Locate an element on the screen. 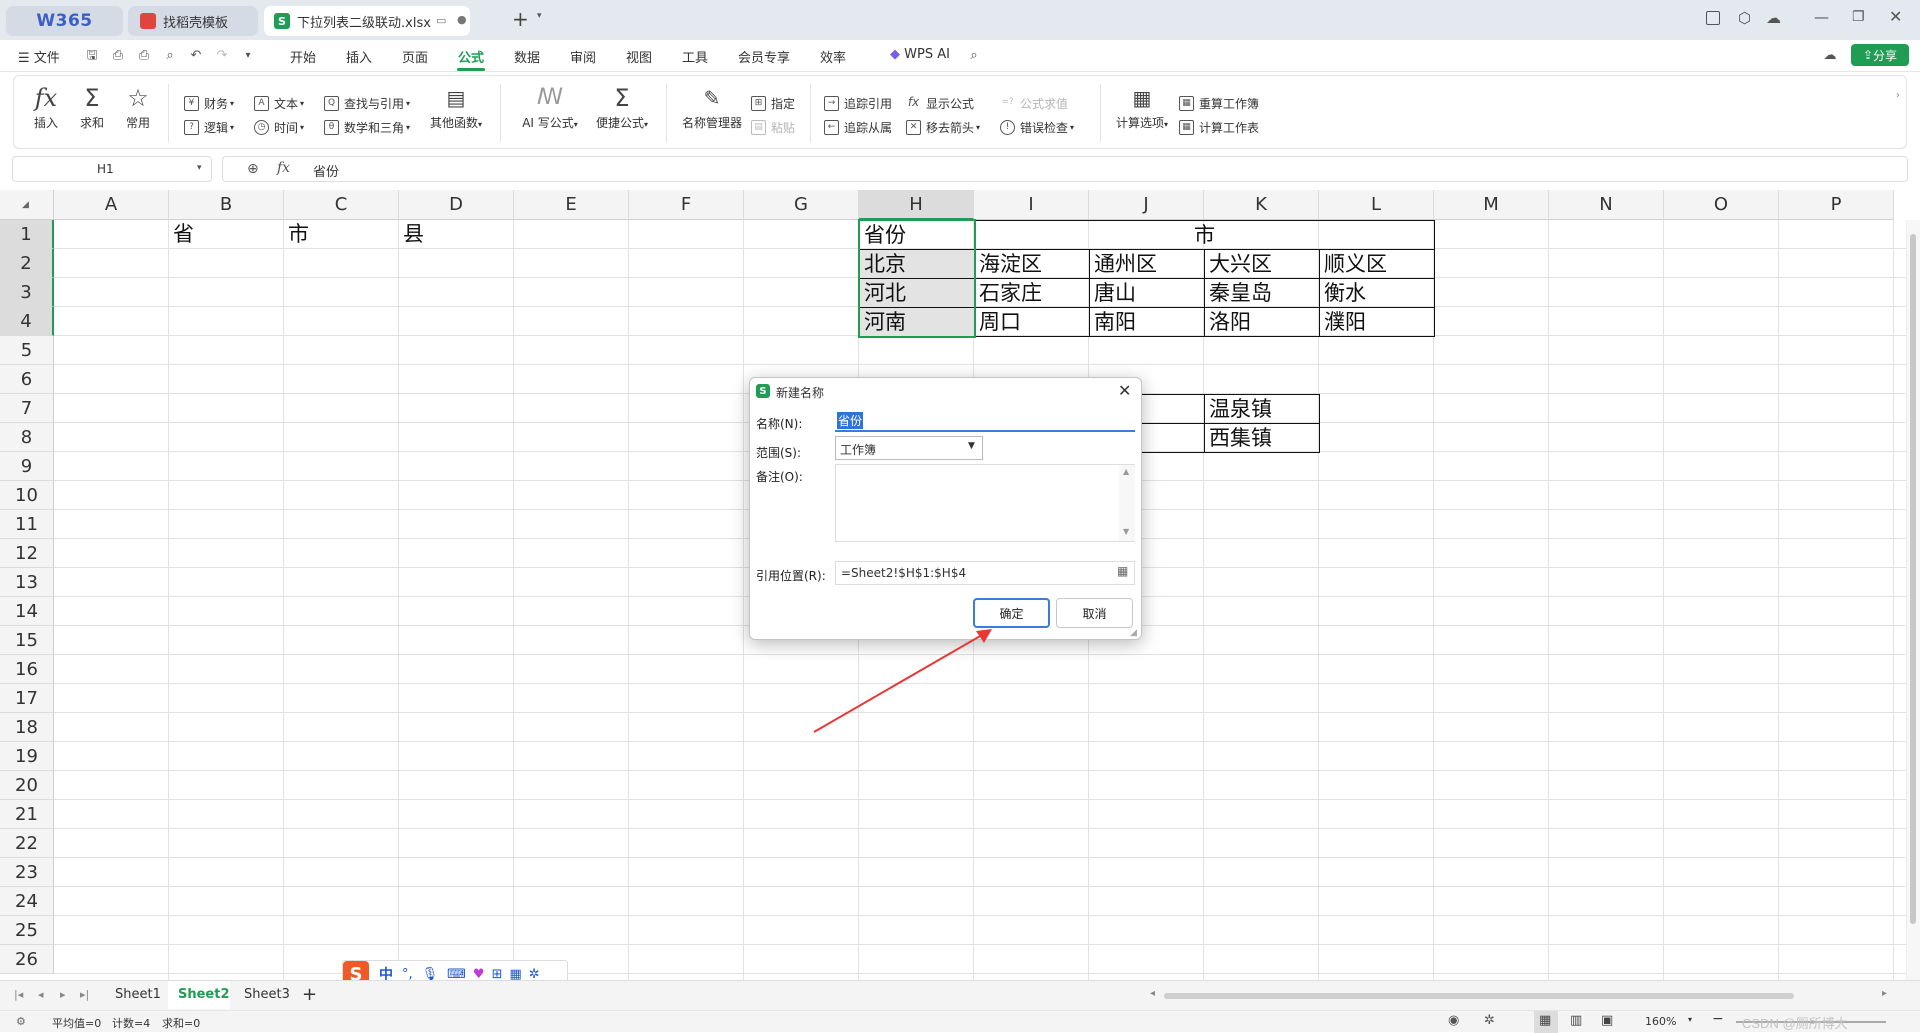  share-button: ⇪ 分享 is located at coordinates (1880, 55).